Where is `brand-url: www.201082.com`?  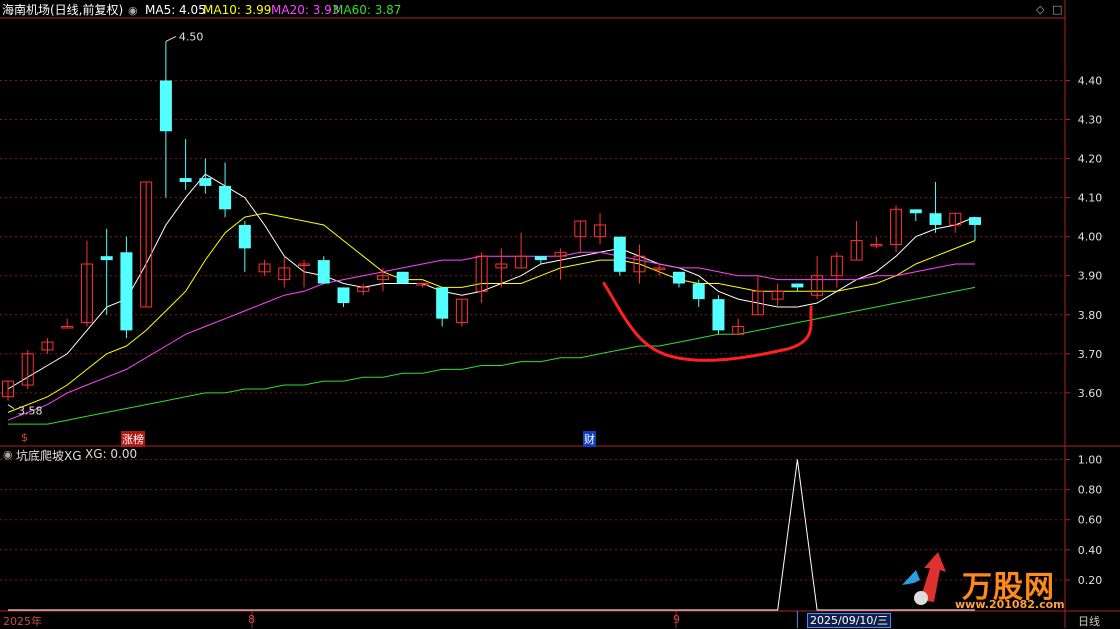 brand-url: www.201082.com is located at coordinates (1010, 604).